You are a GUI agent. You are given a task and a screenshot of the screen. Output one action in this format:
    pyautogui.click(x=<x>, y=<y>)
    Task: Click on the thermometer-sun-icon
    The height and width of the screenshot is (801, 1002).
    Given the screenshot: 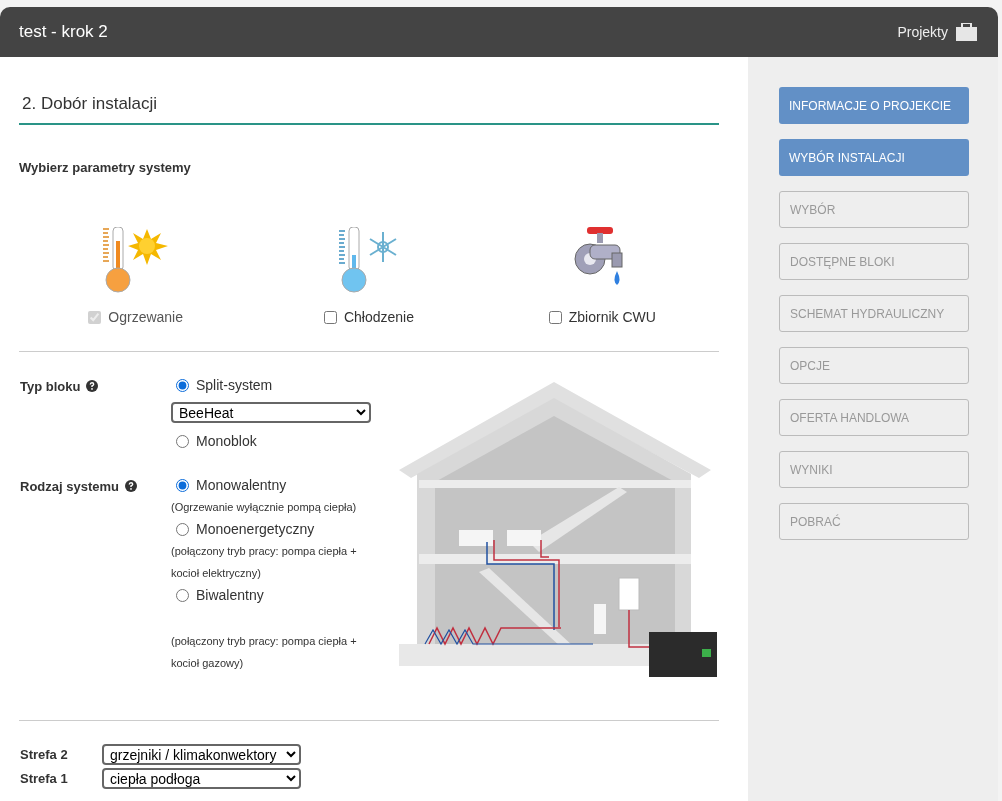 What is the action you would take?
    pyautogui.click(x=135, y=260)
    